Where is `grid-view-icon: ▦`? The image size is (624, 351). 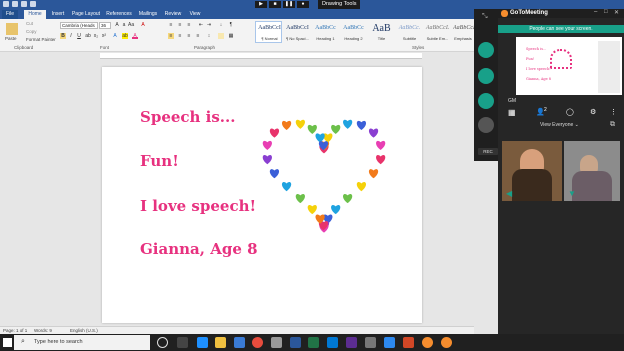
grid-view-icon: ▦ is located at coordinates (512, 112).